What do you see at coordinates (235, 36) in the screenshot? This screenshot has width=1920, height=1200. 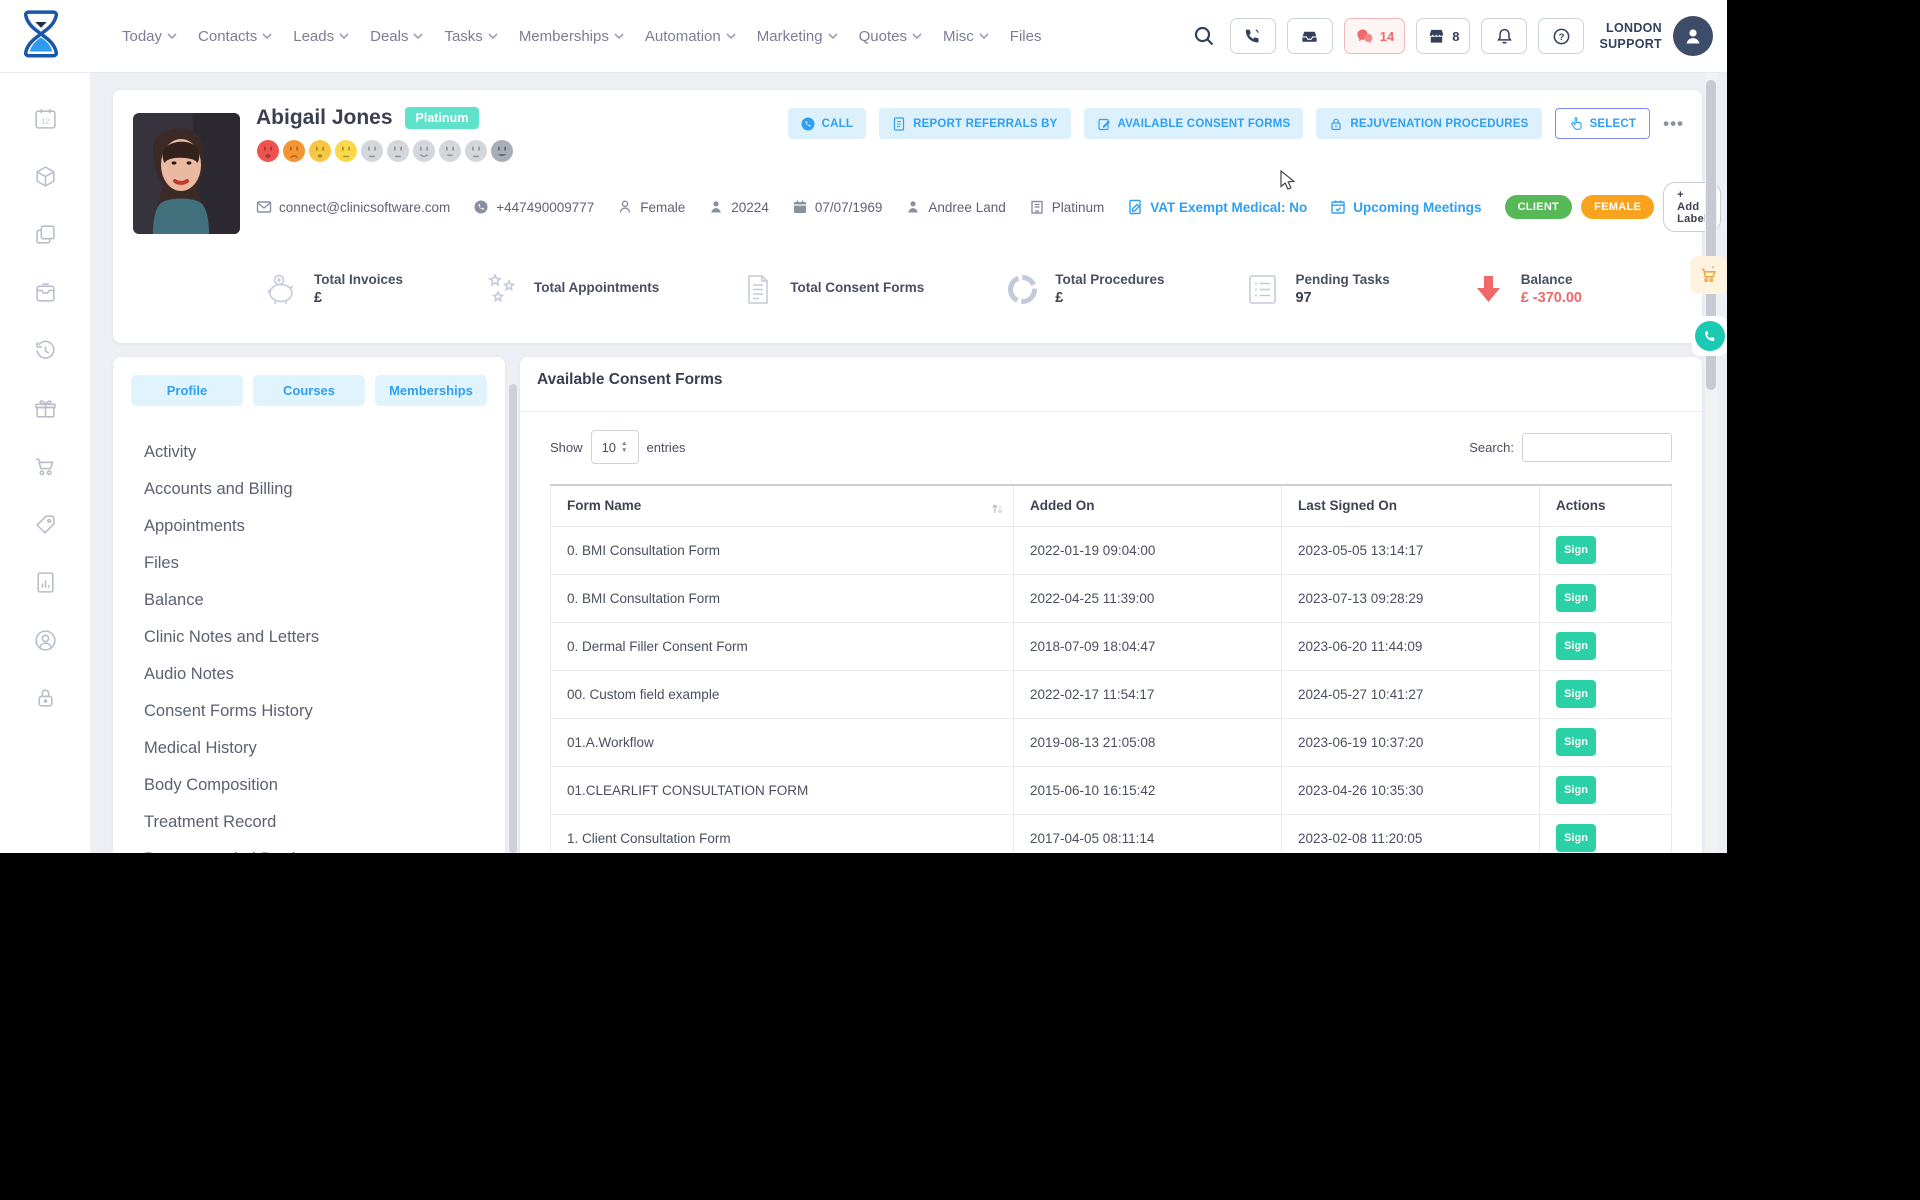 I see `nav-item-contacts: Contacts` at bounding box center [235, 36].